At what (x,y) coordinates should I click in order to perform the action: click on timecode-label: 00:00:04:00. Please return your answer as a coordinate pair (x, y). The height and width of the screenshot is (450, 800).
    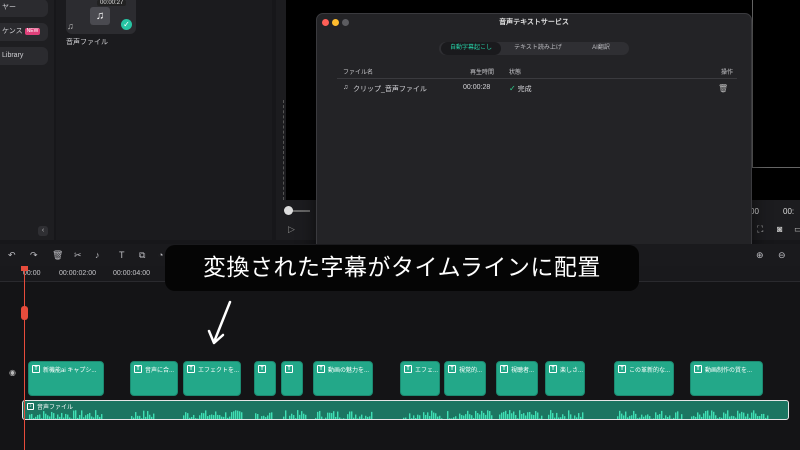
    Looking at the image, I should click on (131, 273).